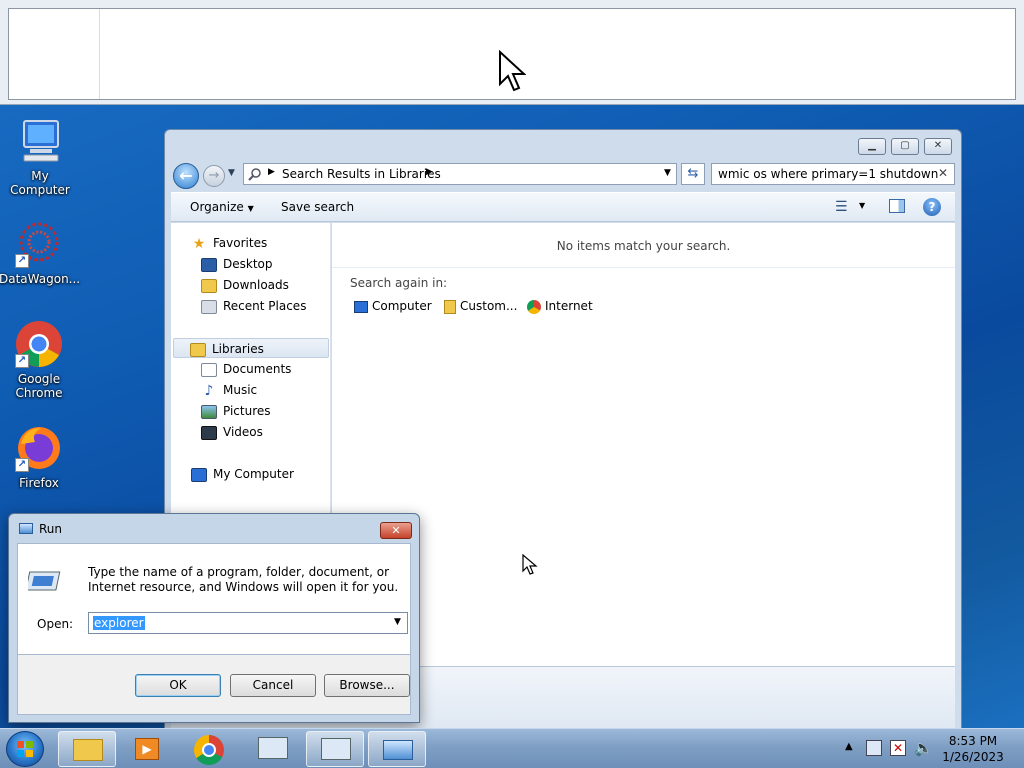  Describe the element at coordinates (237, 264) in the screenshot. I see `nav-desktop: Desktop` at that location.